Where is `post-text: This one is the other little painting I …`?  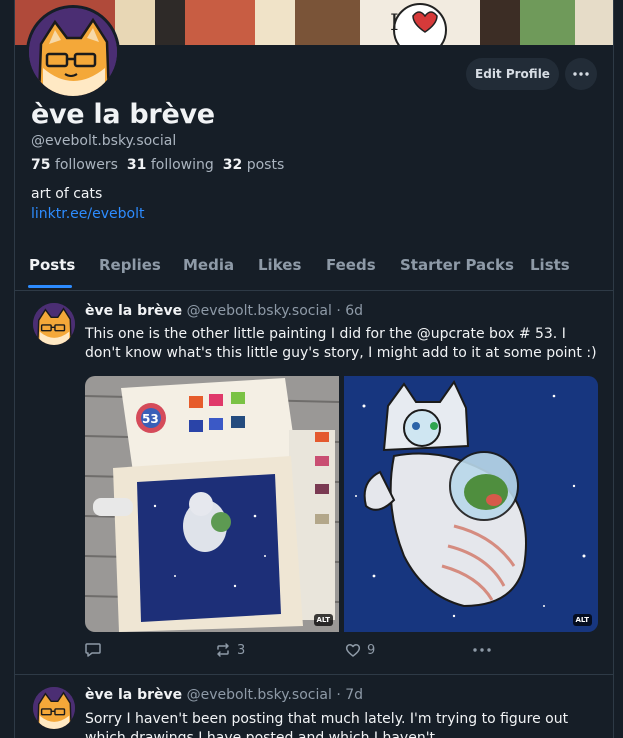 post-text: This one is the other little painting I … is located at coordinates (341, 343).